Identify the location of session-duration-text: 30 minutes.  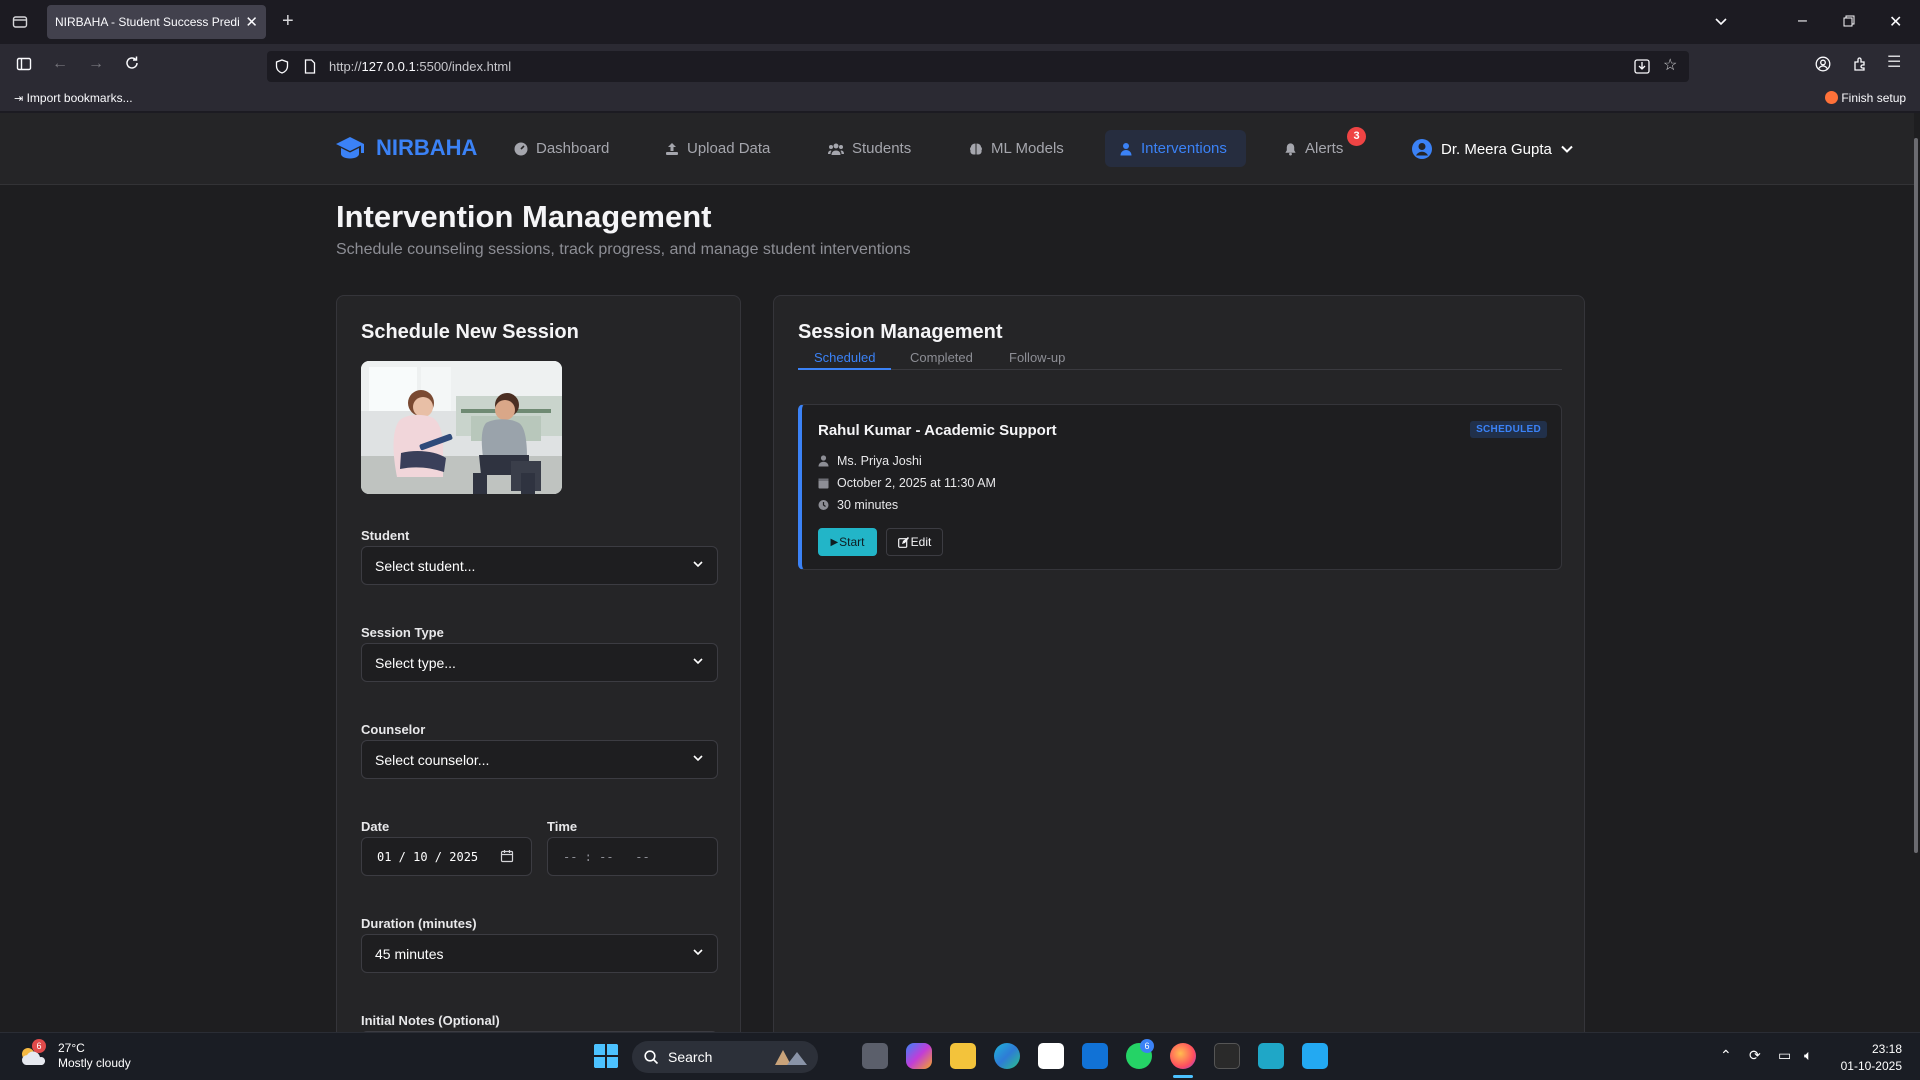
(868, 505).